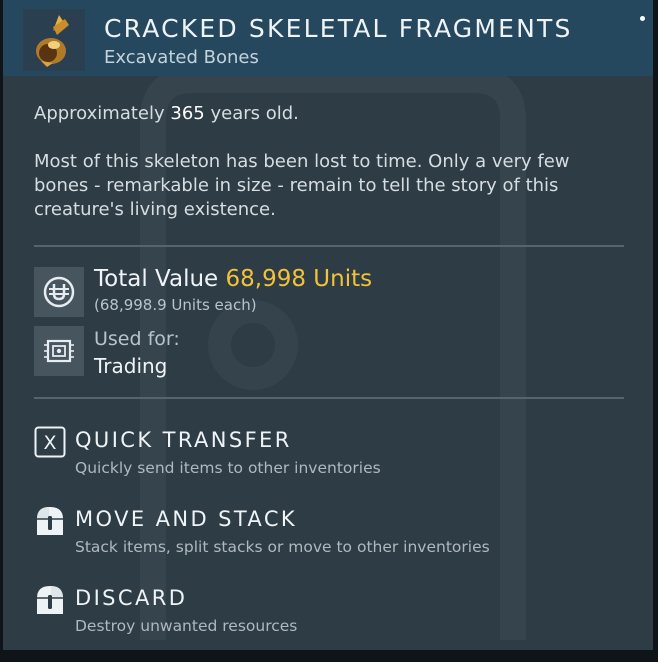 This screenshot has width=658, height=662. What do you see at coordinates (228, 468) in the screenshot?
I see `quick-transfer-description: Quickly send items to other inventories` at bounding box center [228, 468].